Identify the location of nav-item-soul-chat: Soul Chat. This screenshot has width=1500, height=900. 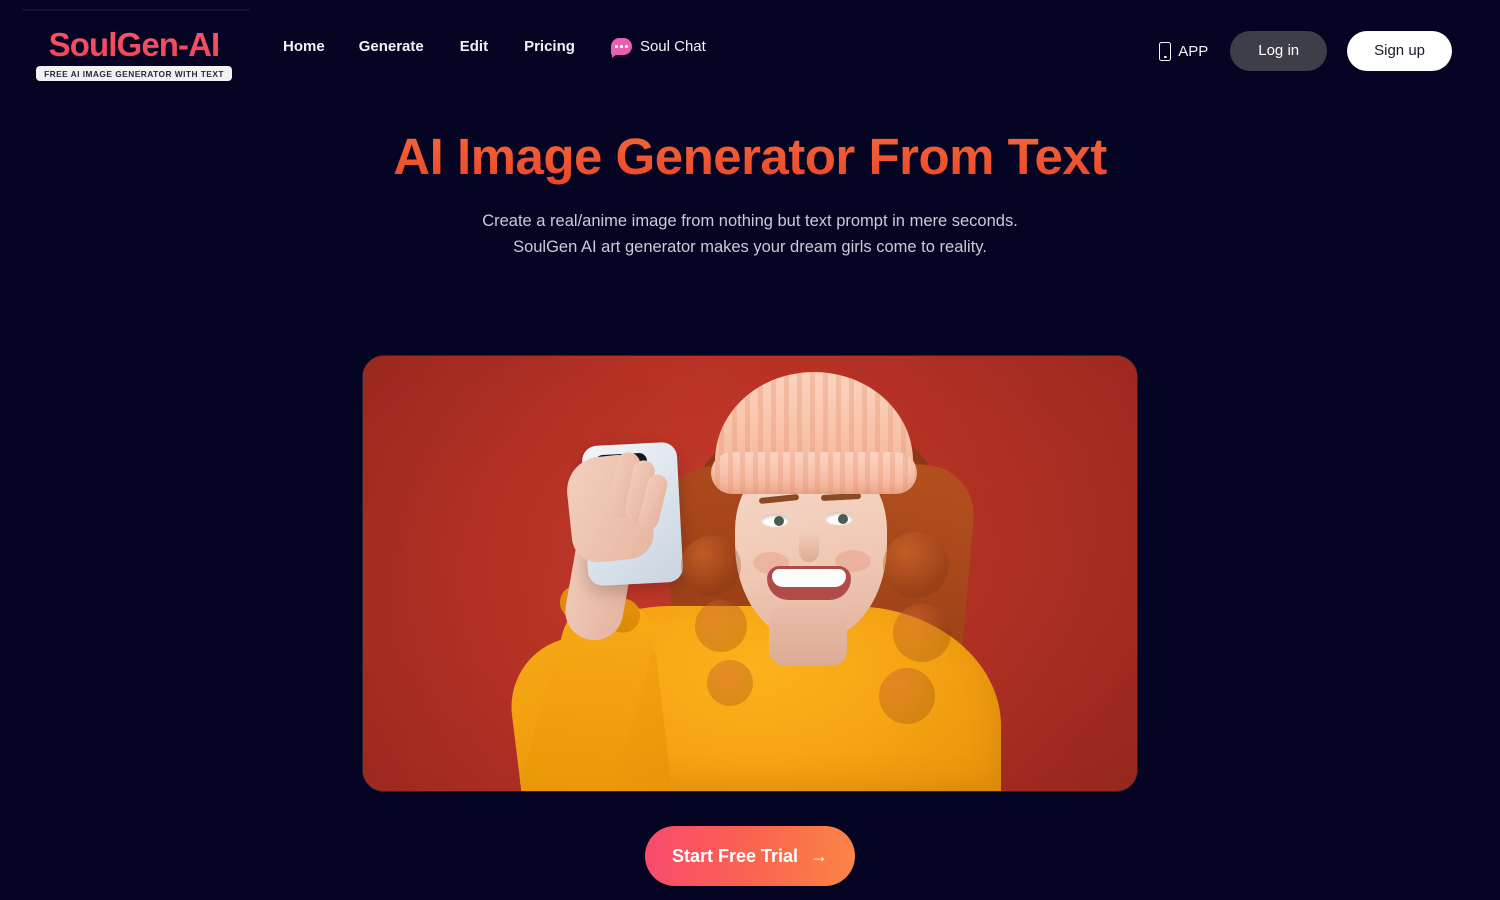
(658, 48).